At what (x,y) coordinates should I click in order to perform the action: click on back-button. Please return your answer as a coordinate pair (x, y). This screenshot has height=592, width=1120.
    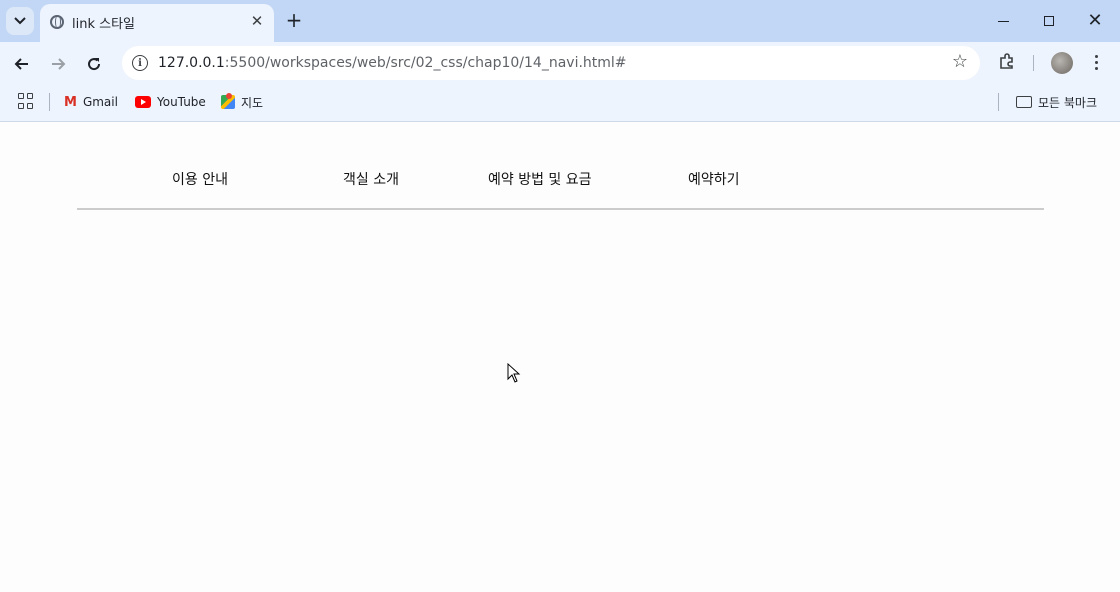
    Looking at the image, I should click on (22, 64).